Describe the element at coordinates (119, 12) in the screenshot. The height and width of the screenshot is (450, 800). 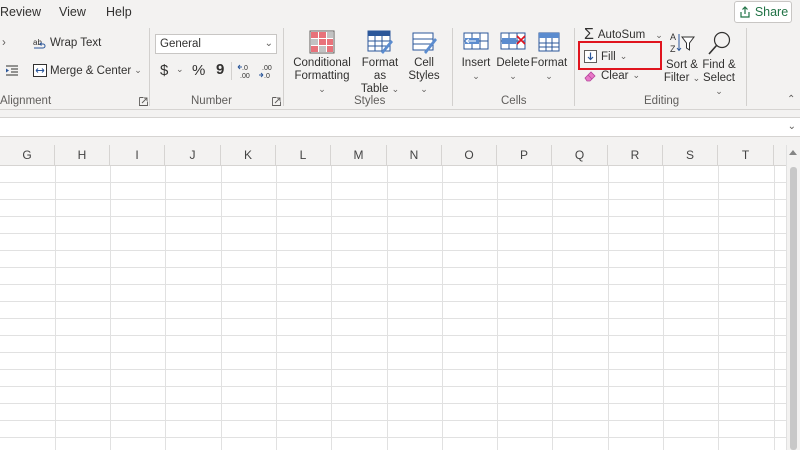
I see `tab-help: Help` at that location.